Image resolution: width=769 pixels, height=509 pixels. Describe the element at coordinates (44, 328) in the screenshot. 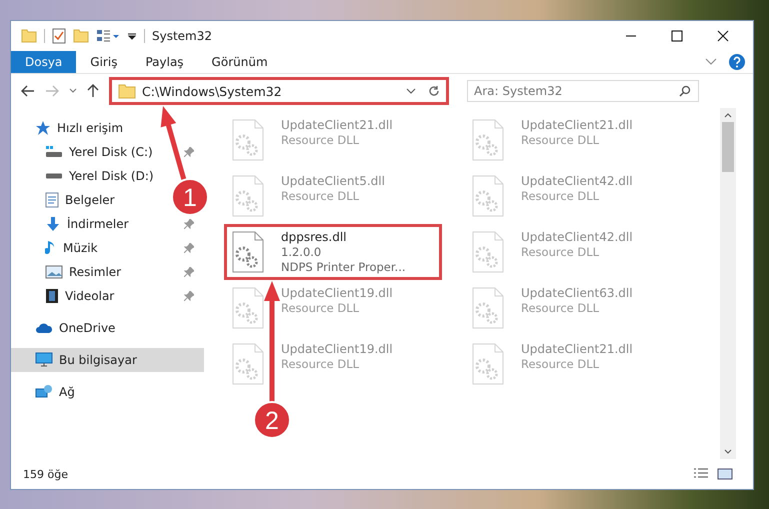

I see `cloud-icon` at that location.